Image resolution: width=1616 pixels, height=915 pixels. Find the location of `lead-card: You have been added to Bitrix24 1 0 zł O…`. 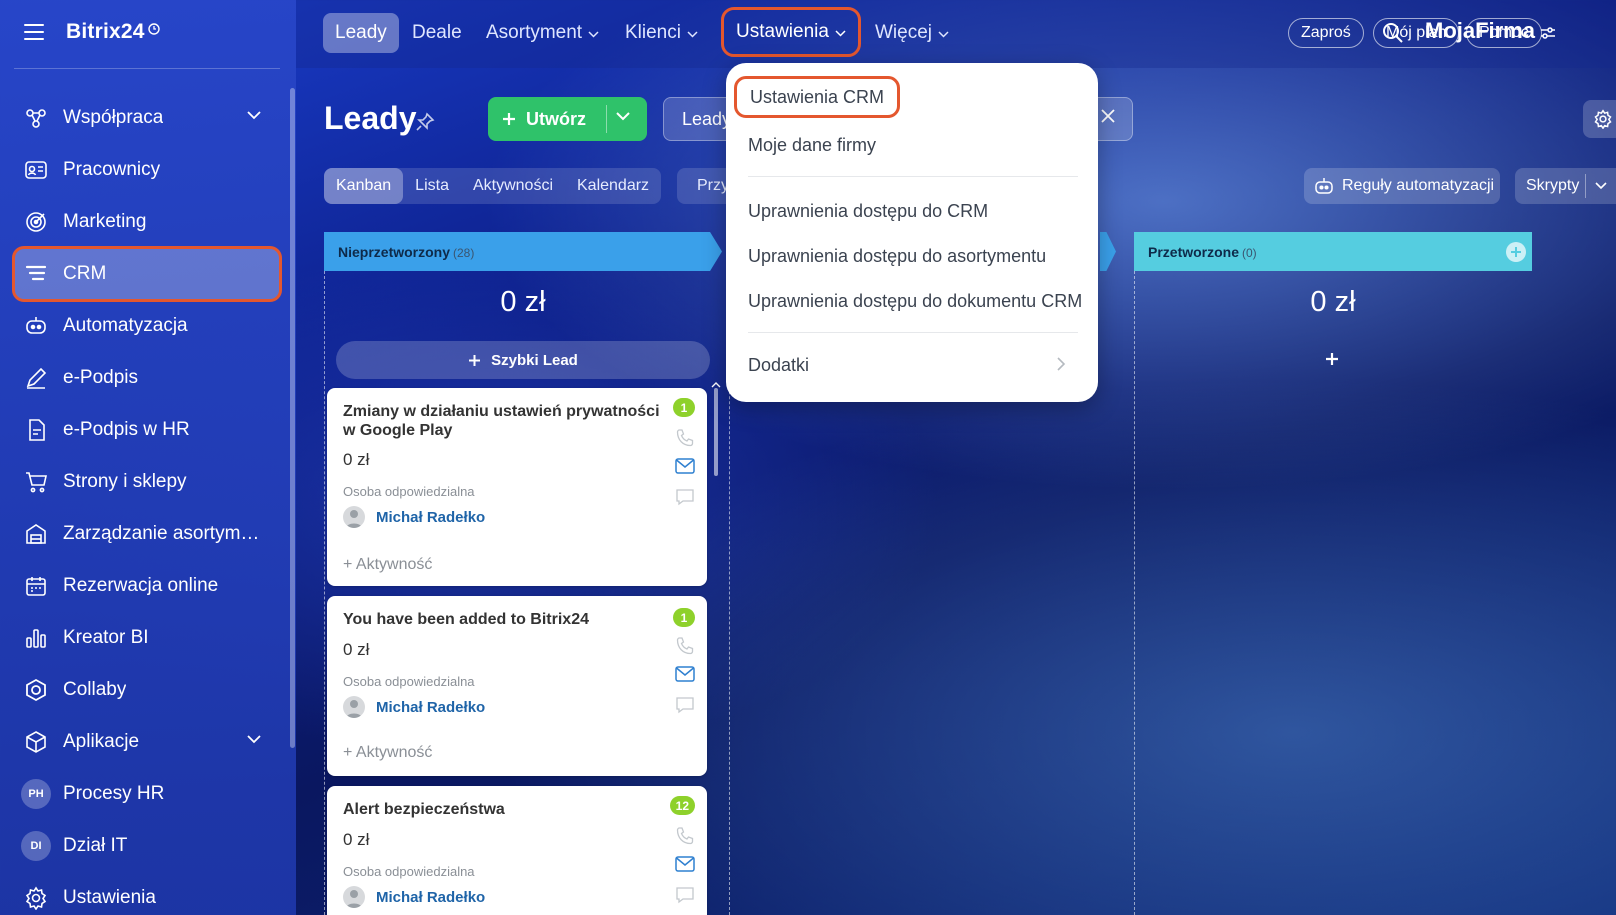

lead-card: You have been added to Bitrix24 1 0 zł O… is located at coordinates (517, 686).